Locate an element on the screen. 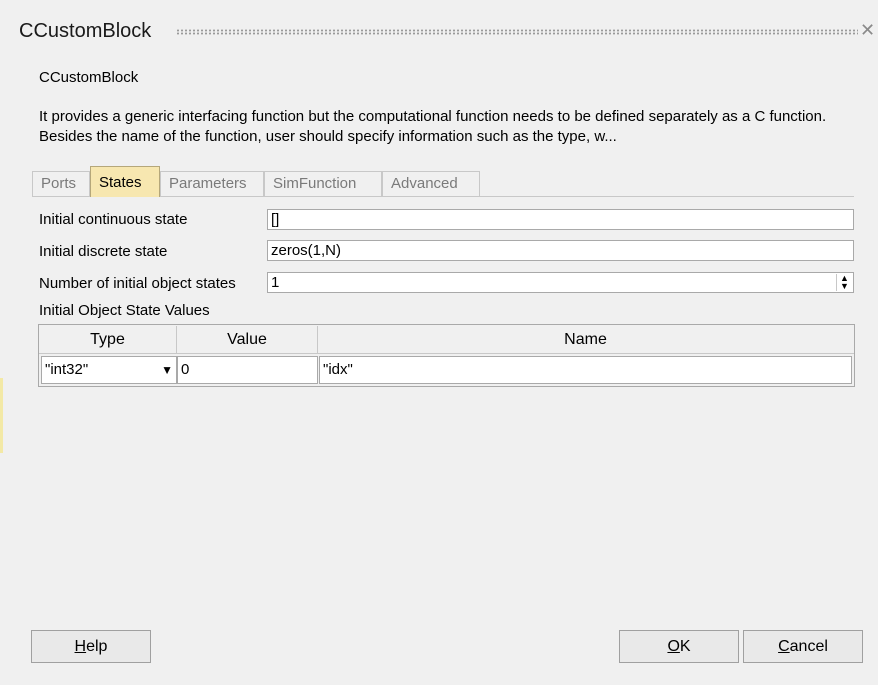 The image size is (878, 685). cancel-mnemonic: C is located at coordinates (784, 646).